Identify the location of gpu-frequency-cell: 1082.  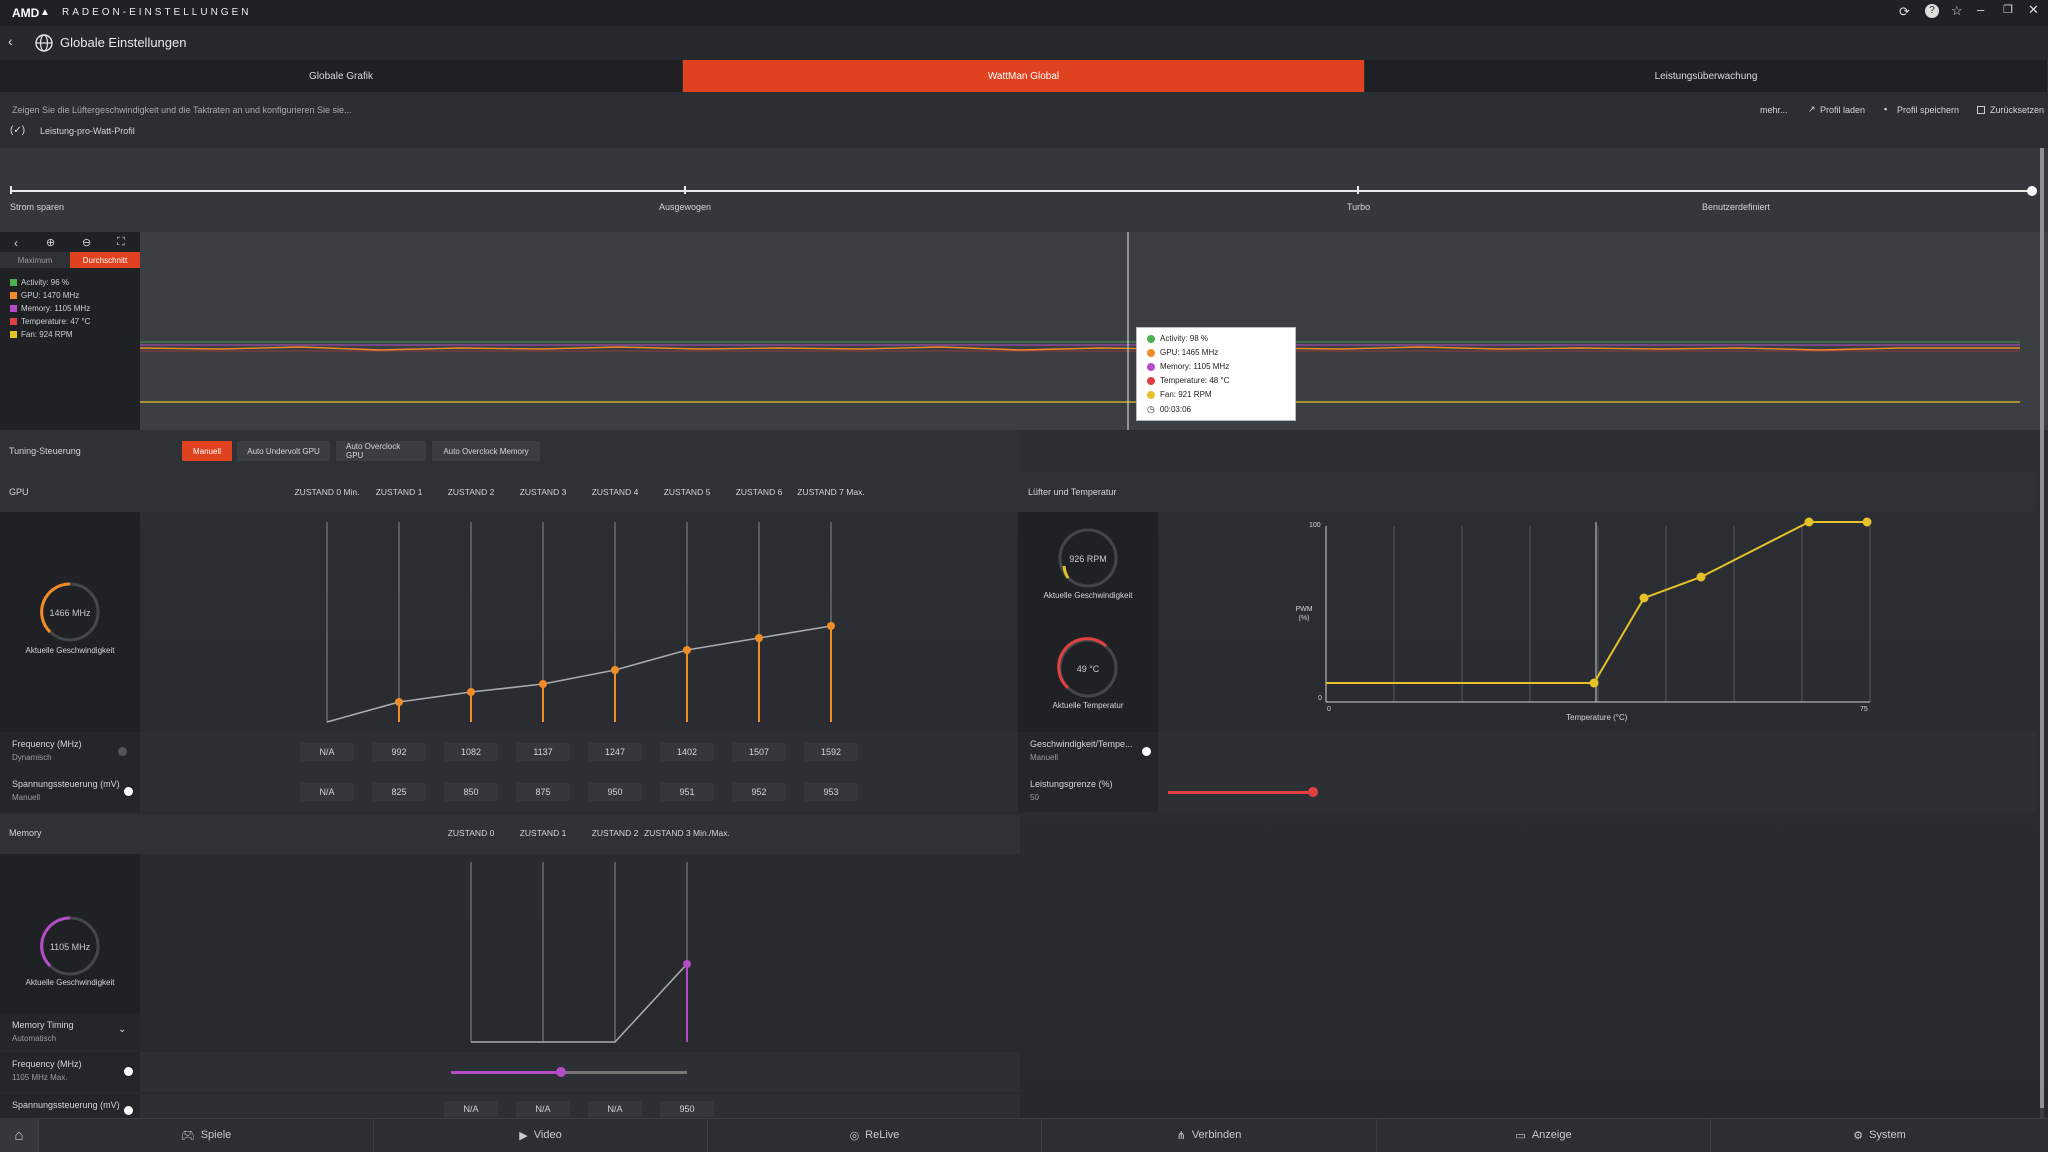
(471, 752).